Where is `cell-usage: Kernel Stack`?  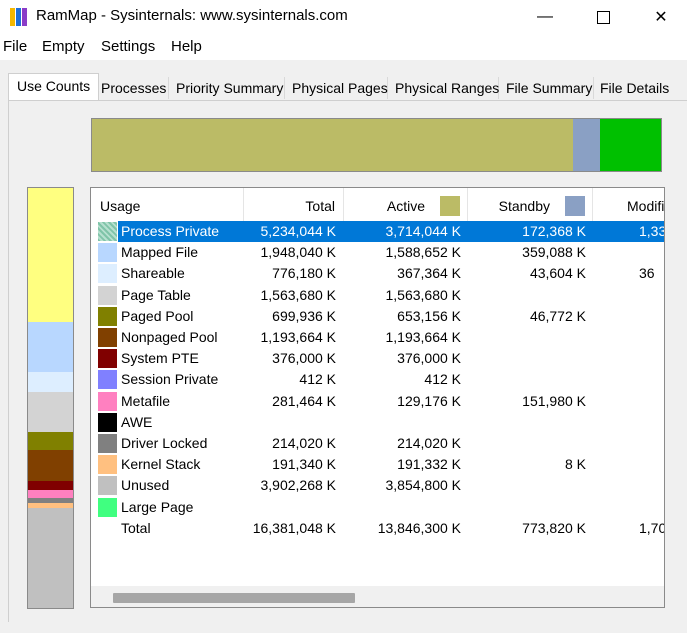
cell-usage: Kernel Stack is located at coordinates (161, 464).